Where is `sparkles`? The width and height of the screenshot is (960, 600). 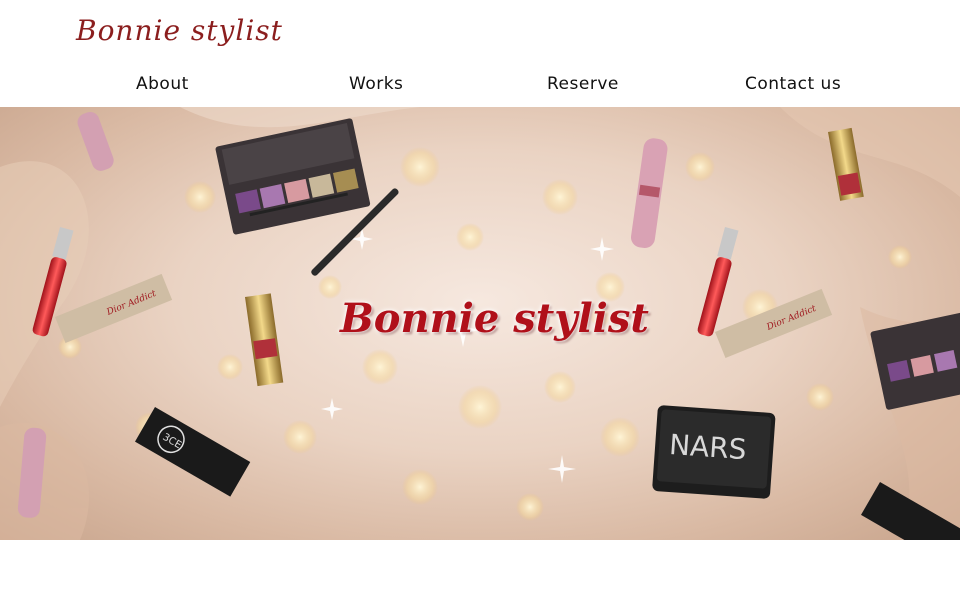 sparkles is located at coordinates (467, 355).